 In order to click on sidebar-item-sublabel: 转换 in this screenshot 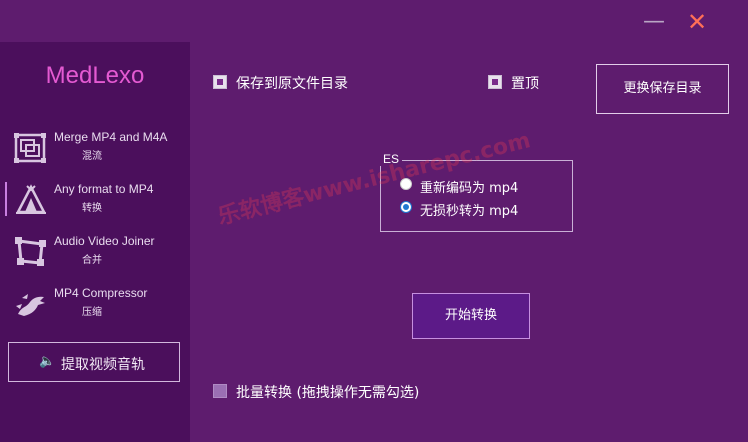, I will do `click(92, 208)`.